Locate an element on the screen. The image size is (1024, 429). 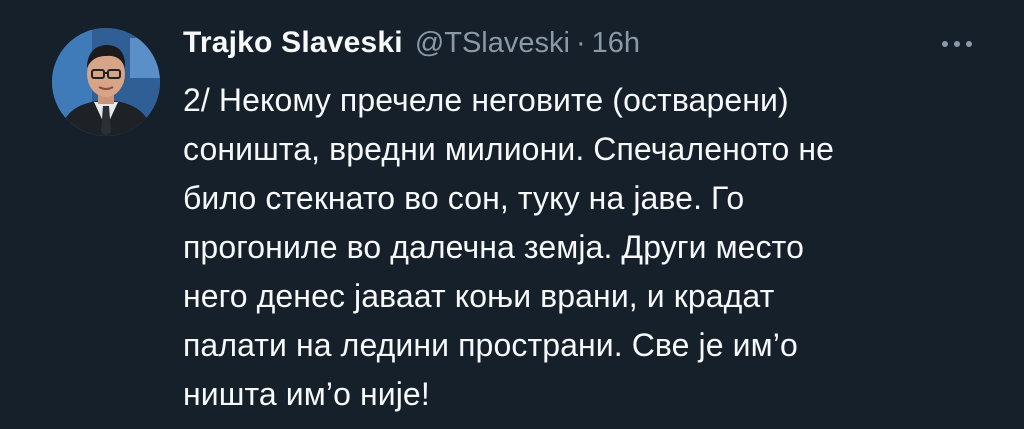
tweet-timestamp: 16h is located at coordinates (616, 43).